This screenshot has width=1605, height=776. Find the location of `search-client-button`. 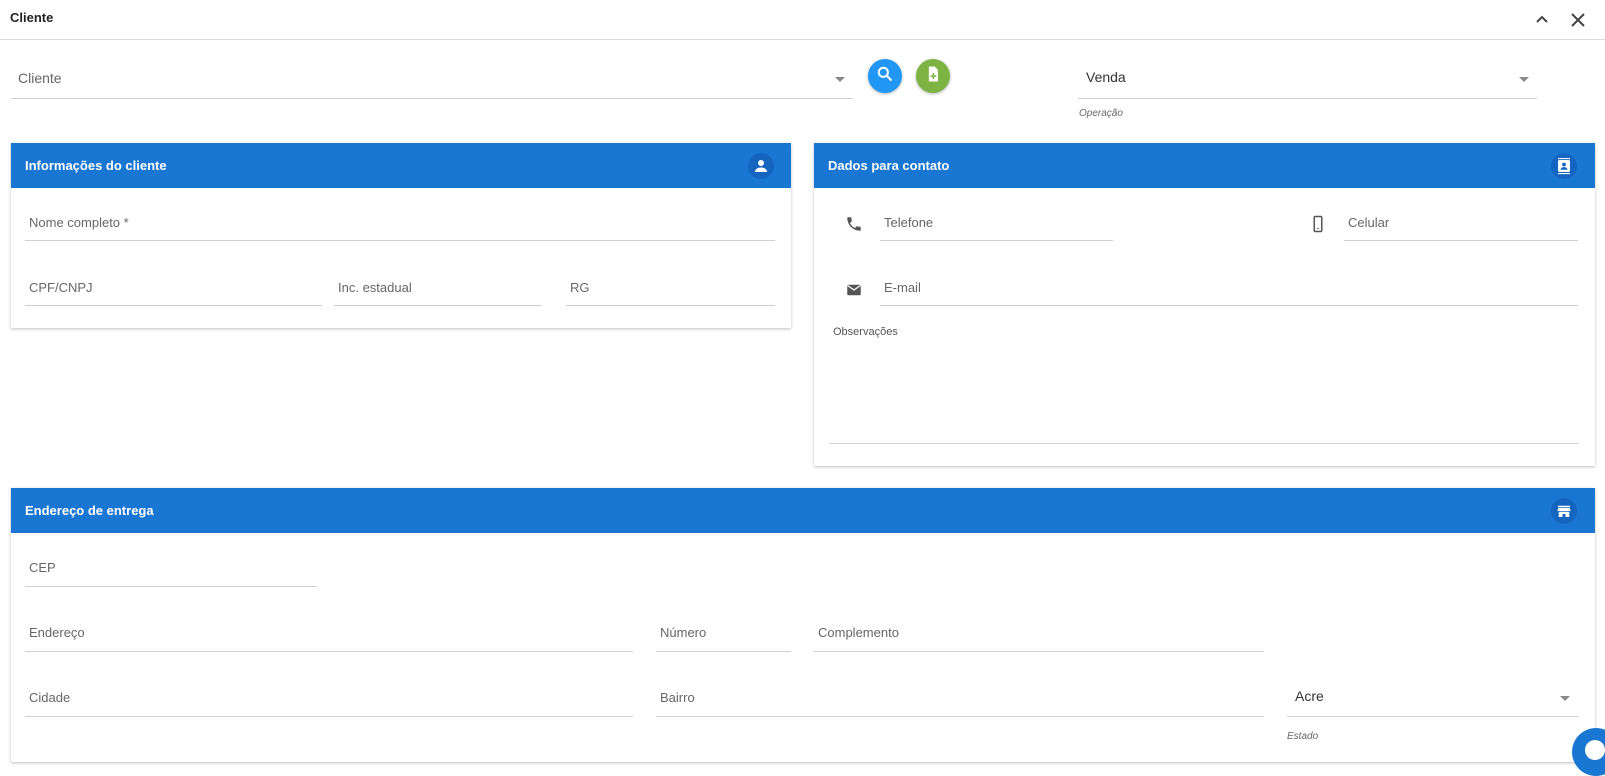

search-client-button is located at coordinates (885, 76).